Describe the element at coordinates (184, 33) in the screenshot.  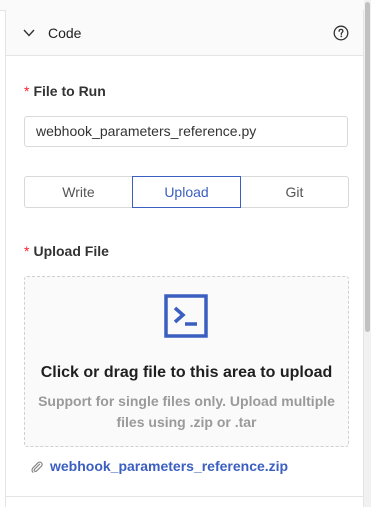
I see `code-section-header: Code` at that location.